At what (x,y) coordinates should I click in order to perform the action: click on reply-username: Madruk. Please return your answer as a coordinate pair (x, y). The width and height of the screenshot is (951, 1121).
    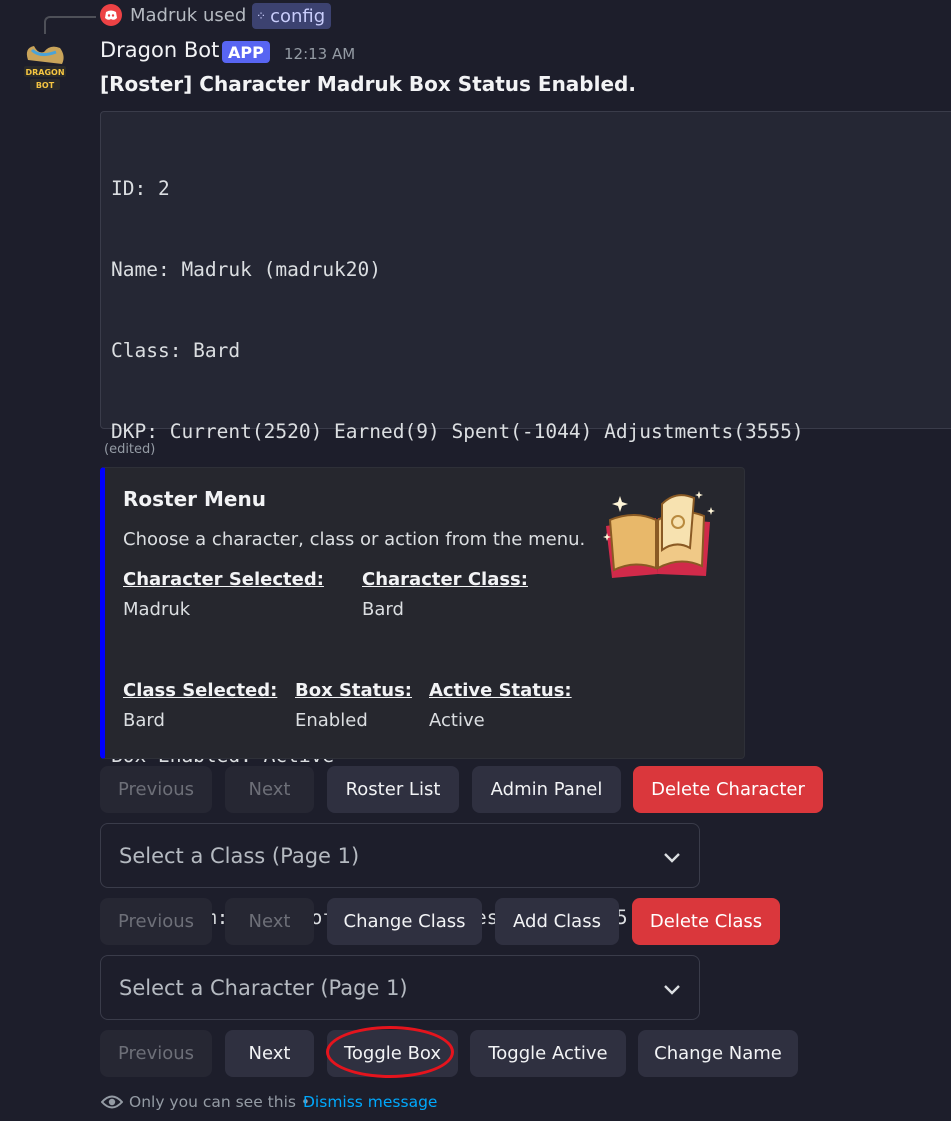
    Looking at the image, I should click on (163, 15).